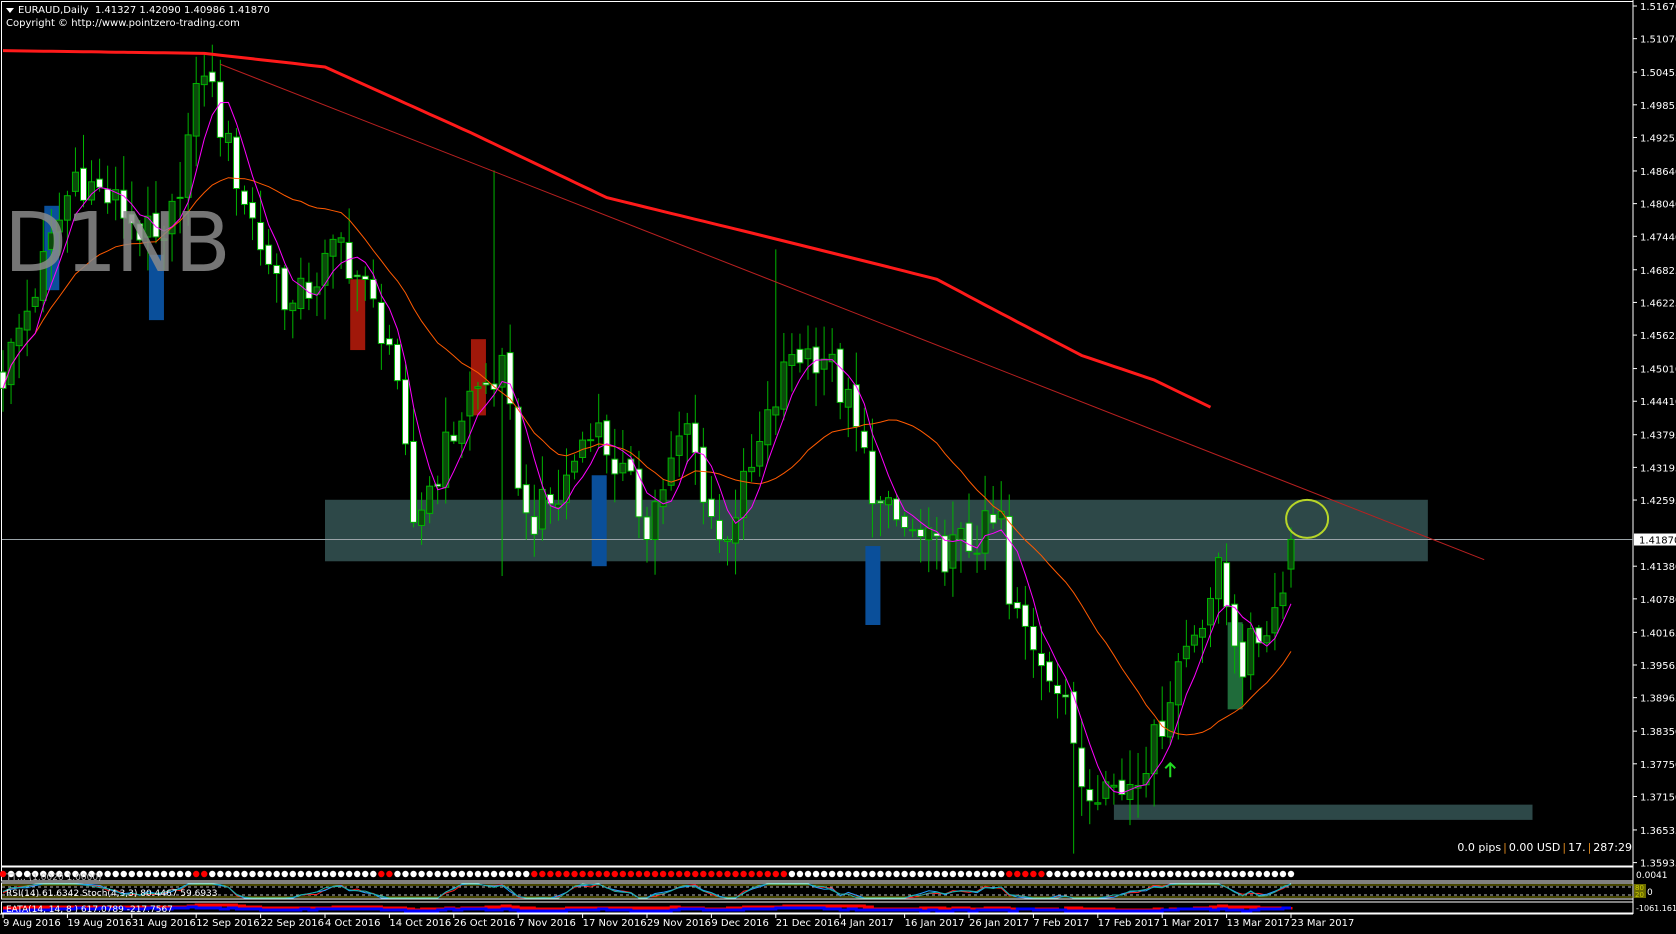 This screenshot has height=934, width=1676. I want to click on price-label: 1.38965, so click(1658, 699).